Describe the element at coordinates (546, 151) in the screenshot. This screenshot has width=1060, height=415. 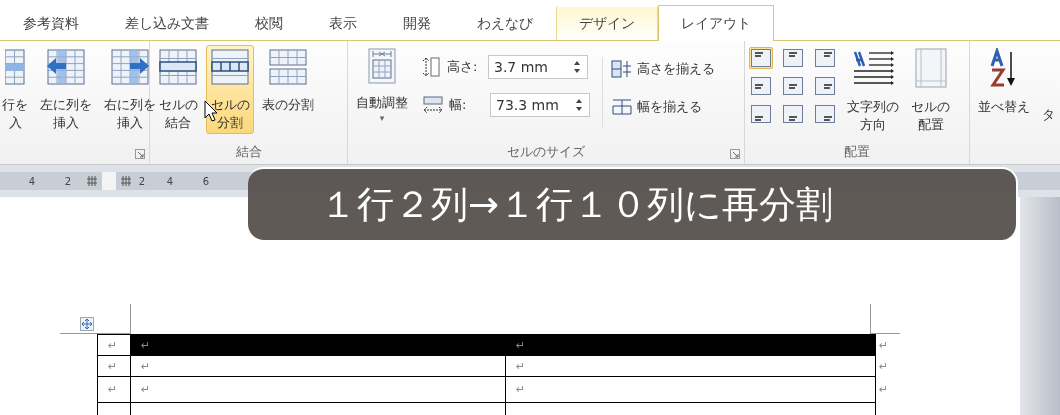
I see `group-label: セルのサイズ` at that location.